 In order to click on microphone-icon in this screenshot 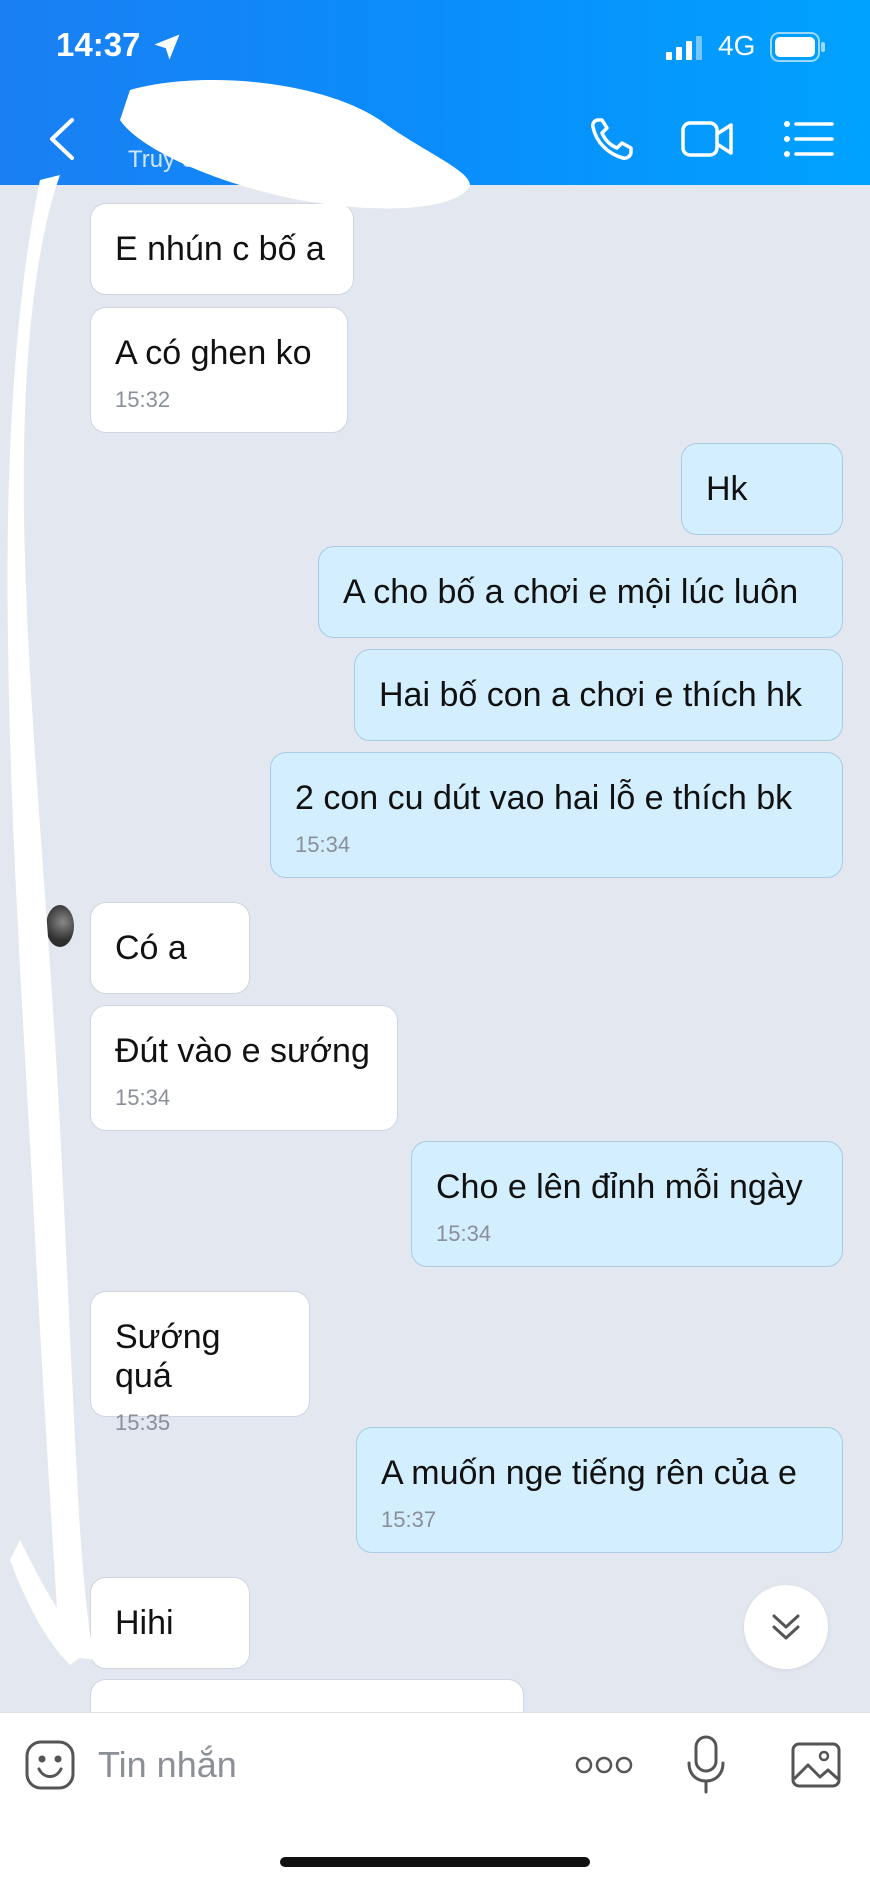, I will do `click(706, 1765)`.